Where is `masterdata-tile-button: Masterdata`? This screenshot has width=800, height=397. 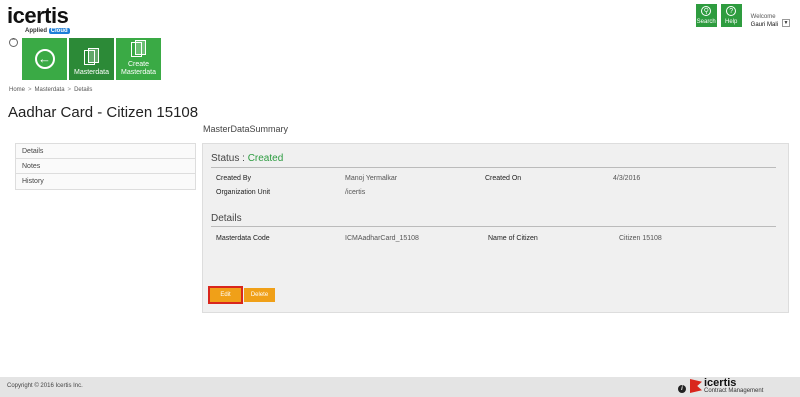
masterdata-tile-button: Masterdata is located at coordinates (91, 59).